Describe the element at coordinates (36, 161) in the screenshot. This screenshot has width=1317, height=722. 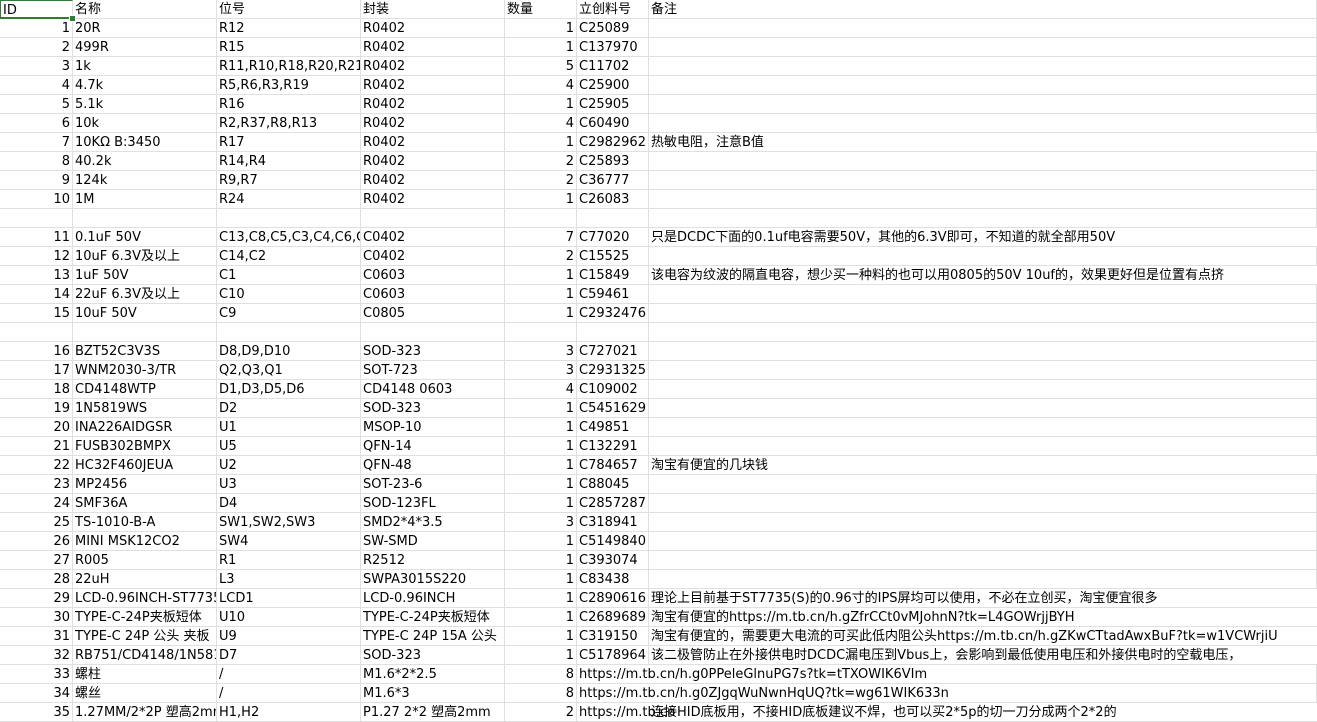
I see `cell-id: 8` at that location.